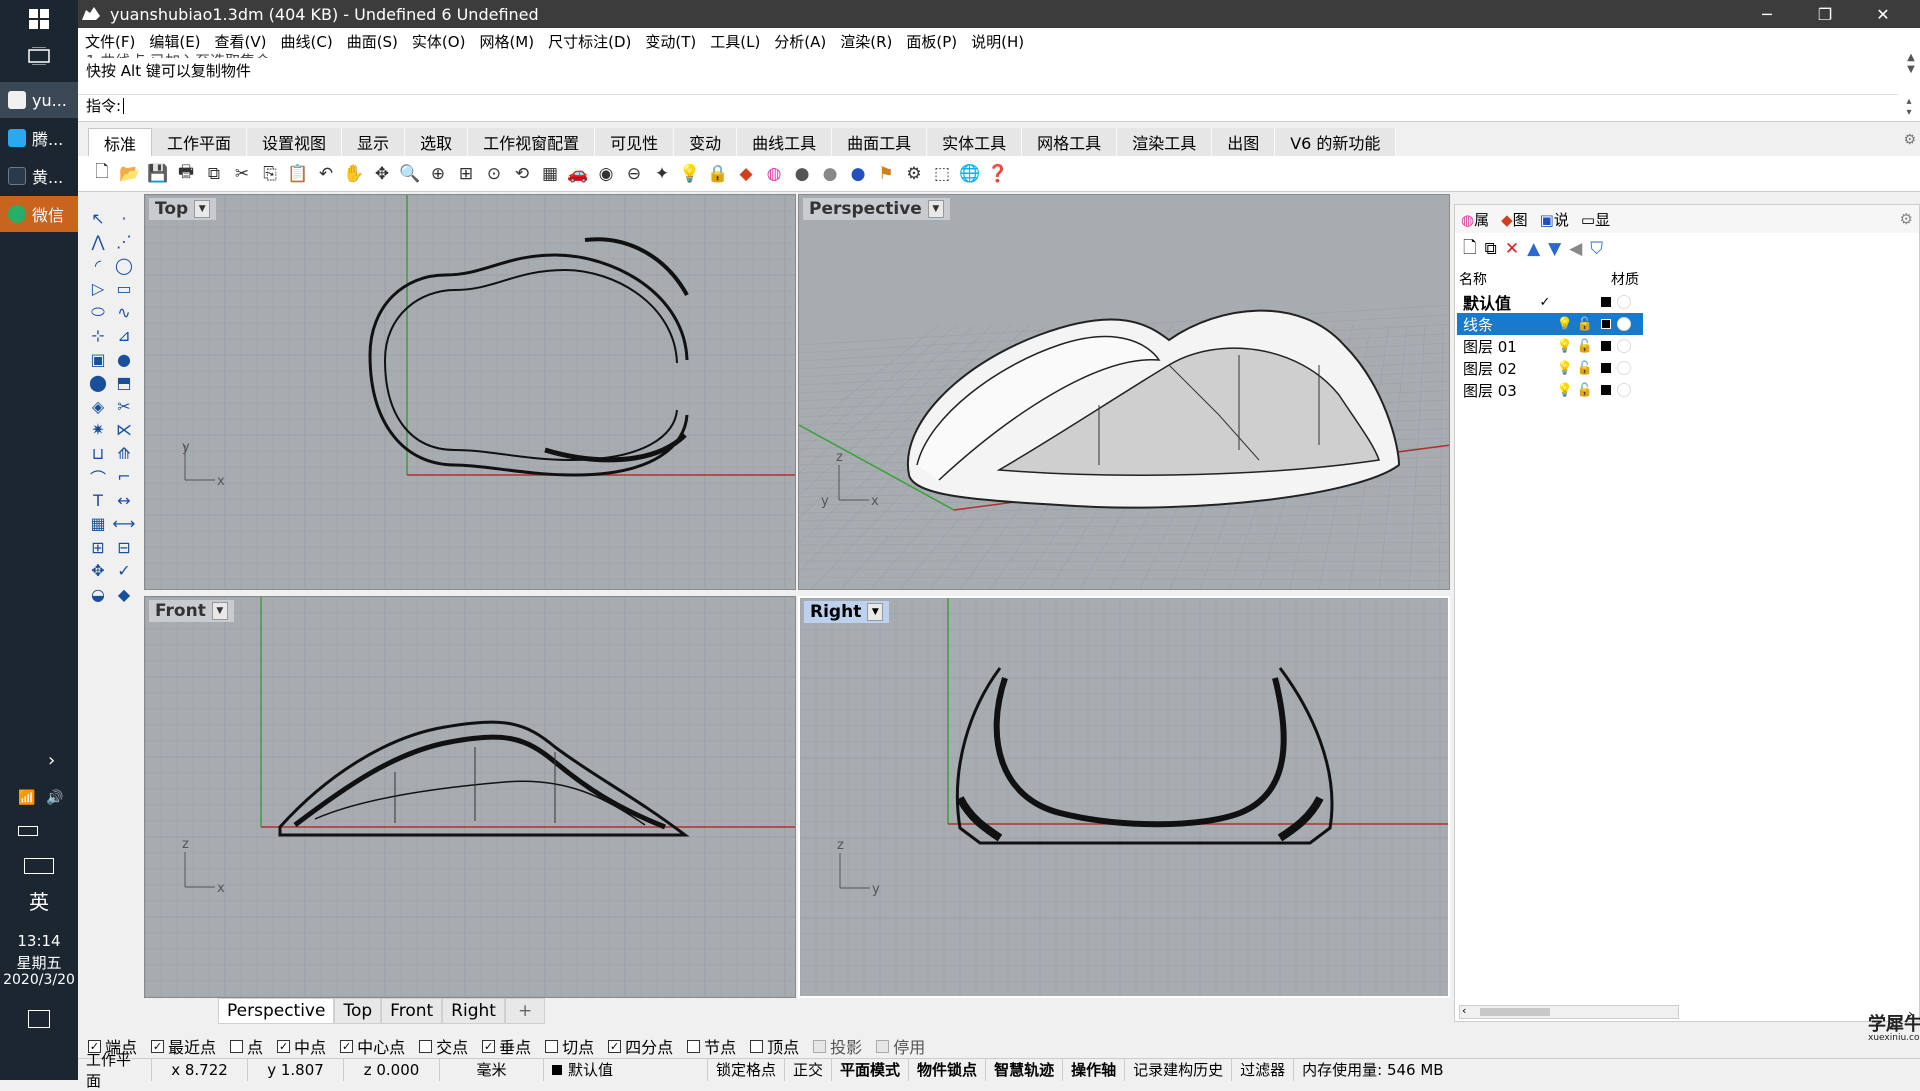 The image size is (1920, 1091). What do you see at coordinates (1244, 142) in the screenshot?
I see `toolbar-tab: 出图` at bounding box center [1244, 142].